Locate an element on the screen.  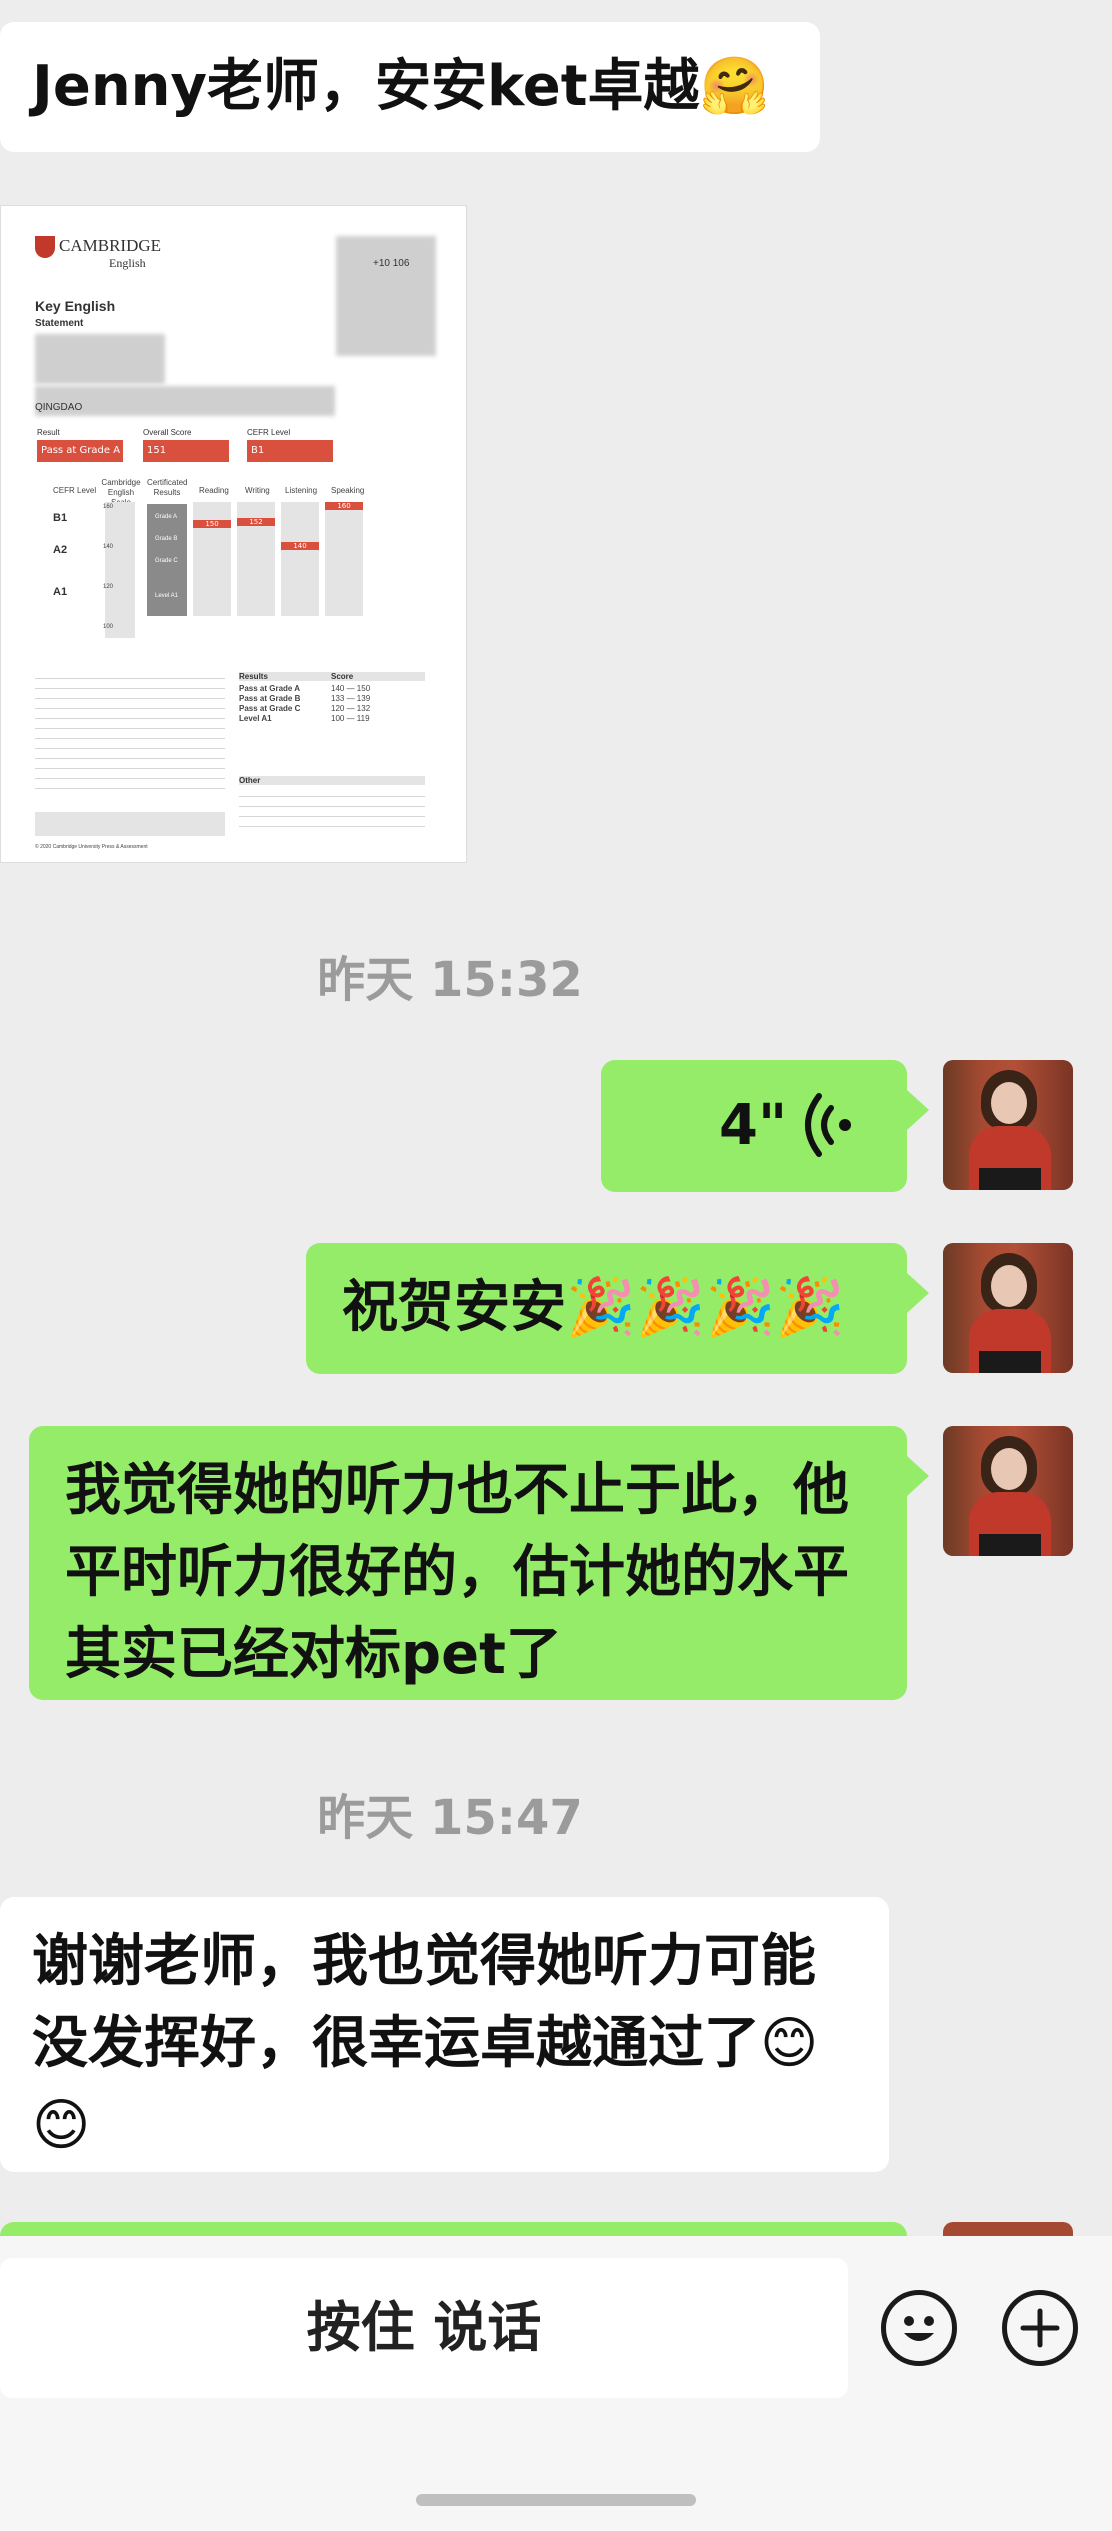
hold-to-talk-button: 按住 说话 is located at coordinates (424, 2328).